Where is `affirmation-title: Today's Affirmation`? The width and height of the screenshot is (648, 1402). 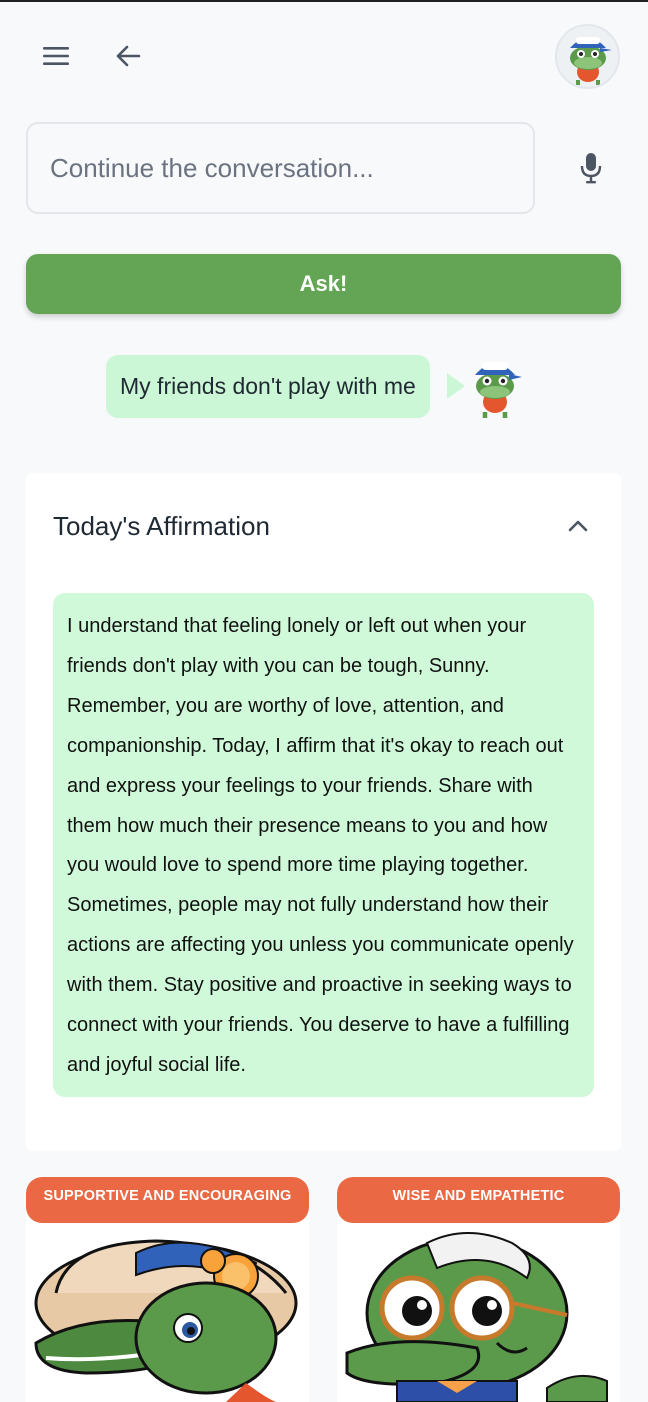
affirmation-title: Today's Affirmation is located at coordinates (161, 526).